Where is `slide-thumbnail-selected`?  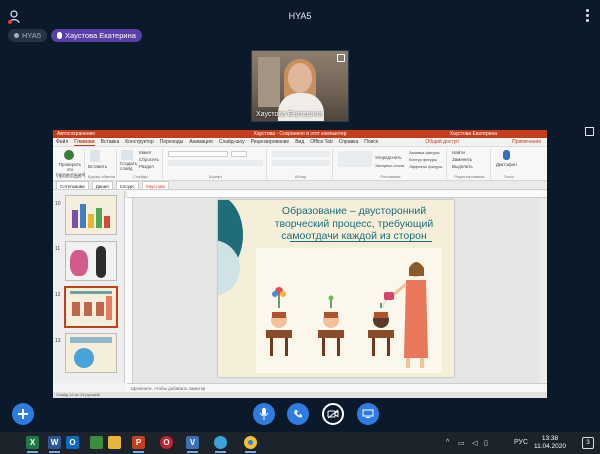
slide-thumbnail-selected is located at coordinates (91, 307).